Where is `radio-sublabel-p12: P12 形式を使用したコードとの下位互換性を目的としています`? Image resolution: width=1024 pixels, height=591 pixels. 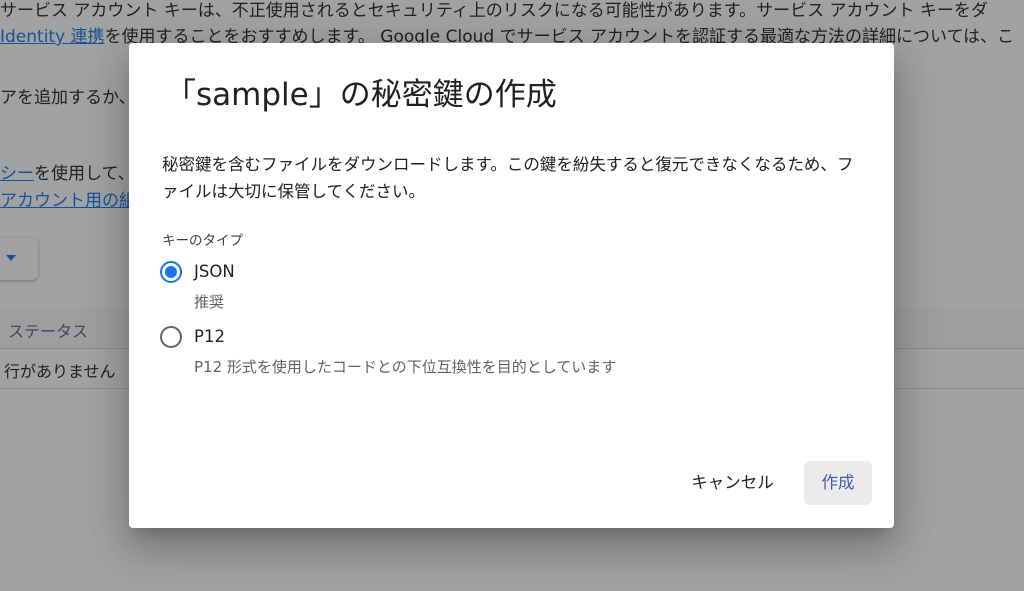 radio-sublabel-p12: P12 形式を使用したコードとの下位互換性を目的としています is located at coordinates (405, 367).